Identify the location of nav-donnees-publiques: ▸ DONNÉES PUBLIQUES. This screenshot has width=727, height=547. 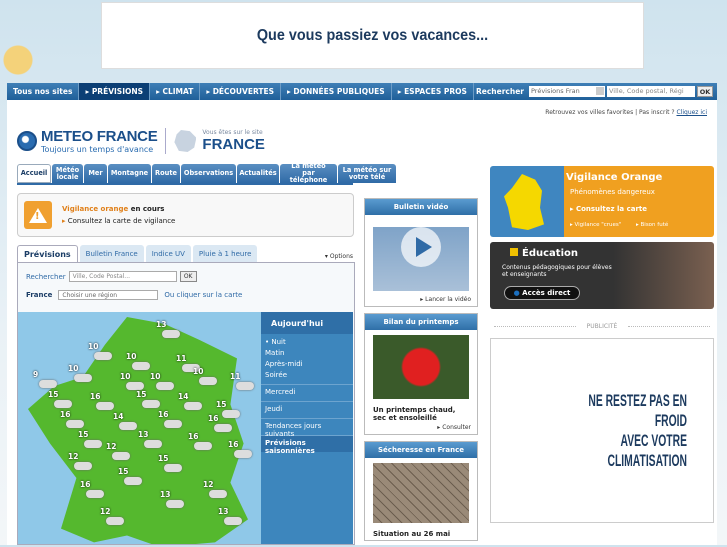
(336, 91).